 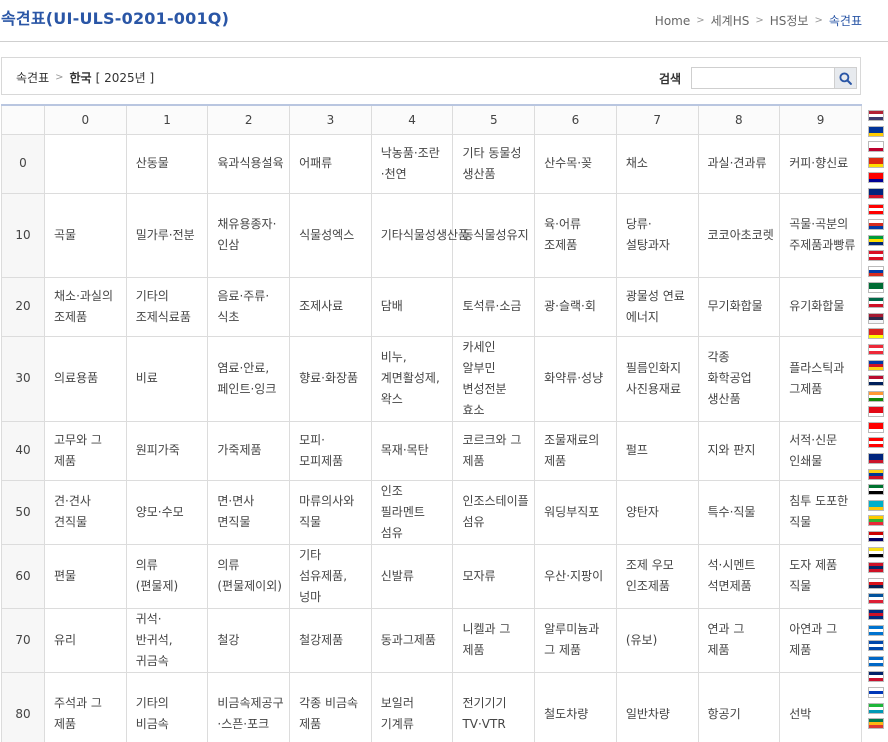 I want to click on chapter-cell: 일반차량, so click(x=657, y=706).